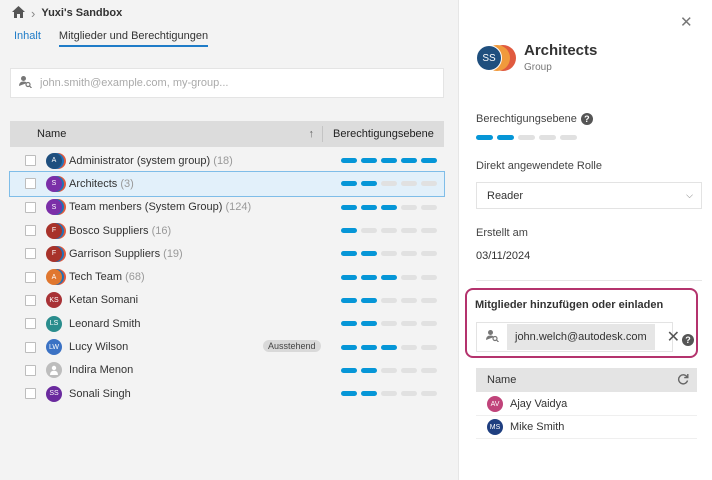  I want to click on breadcrumb: › Yuxi's Sandbox, so click(67, 13).